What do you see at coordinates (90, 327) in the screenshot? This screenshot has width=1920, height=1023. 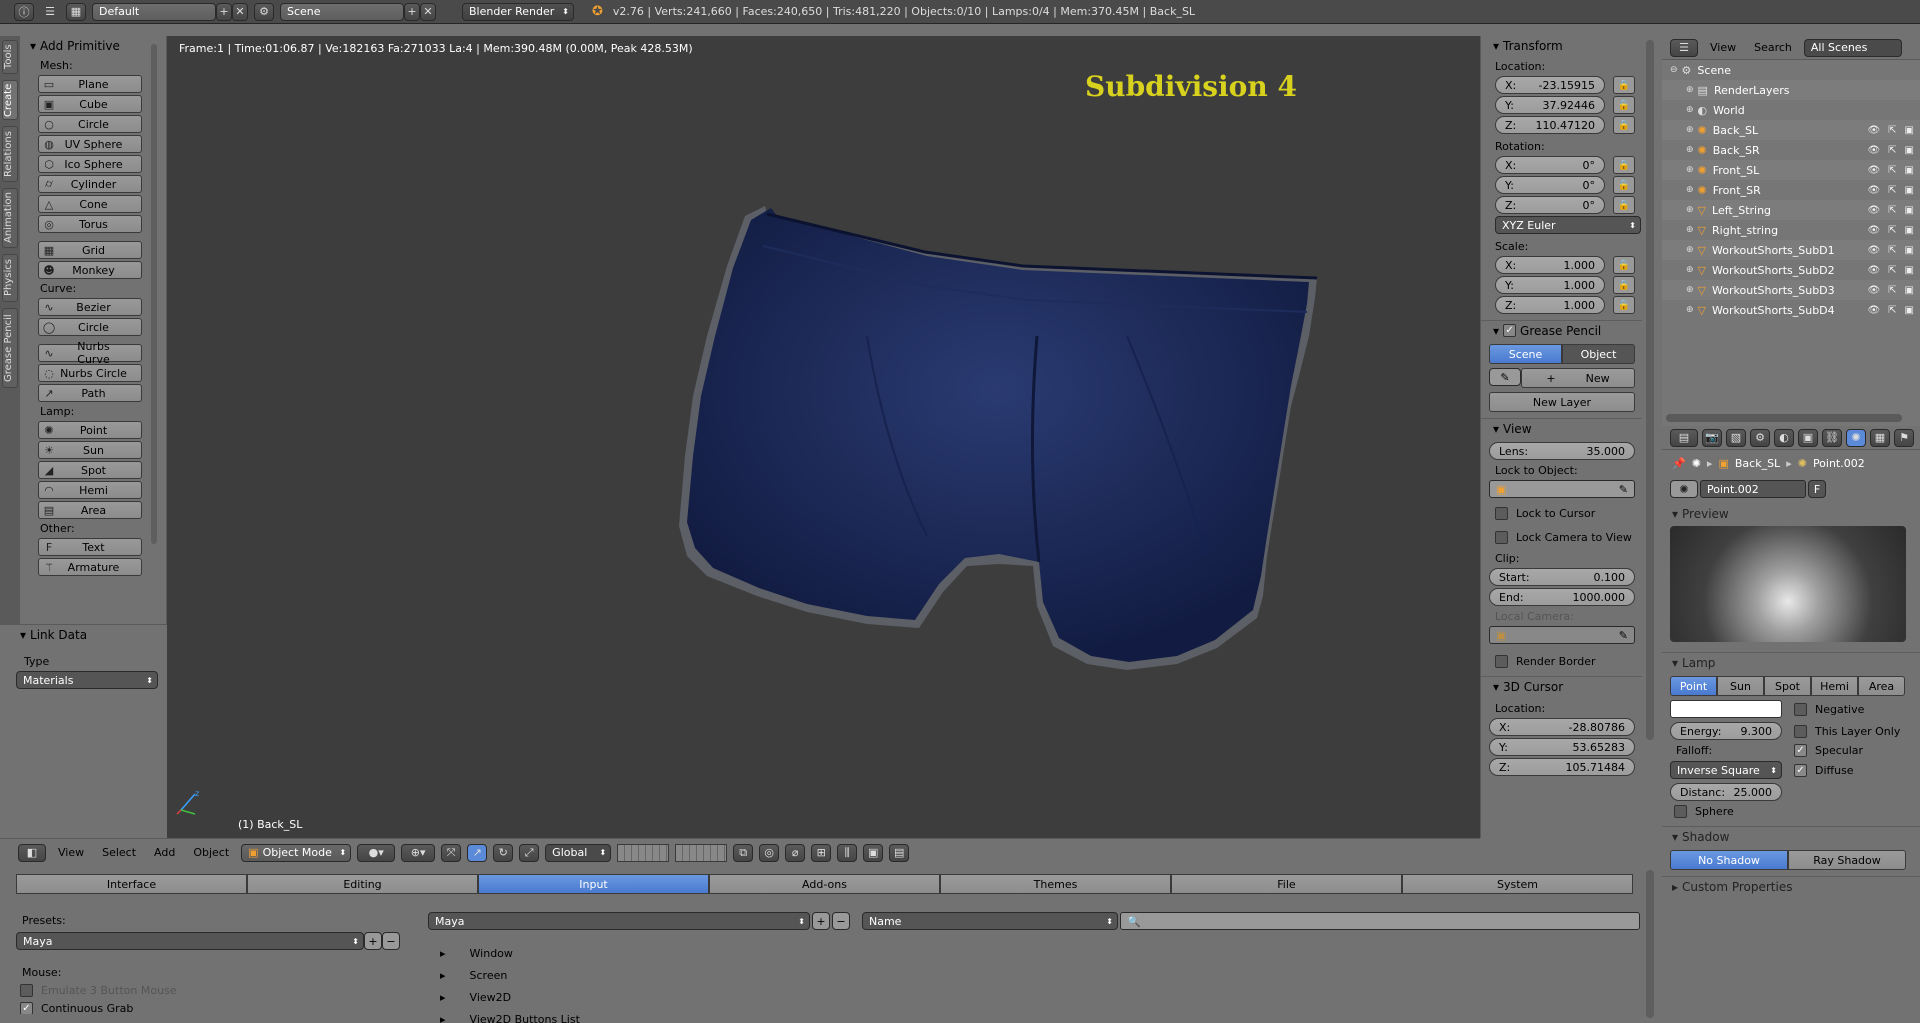 I see `add-circle-button: ◯ Circle` at bounding box center [90, 327].